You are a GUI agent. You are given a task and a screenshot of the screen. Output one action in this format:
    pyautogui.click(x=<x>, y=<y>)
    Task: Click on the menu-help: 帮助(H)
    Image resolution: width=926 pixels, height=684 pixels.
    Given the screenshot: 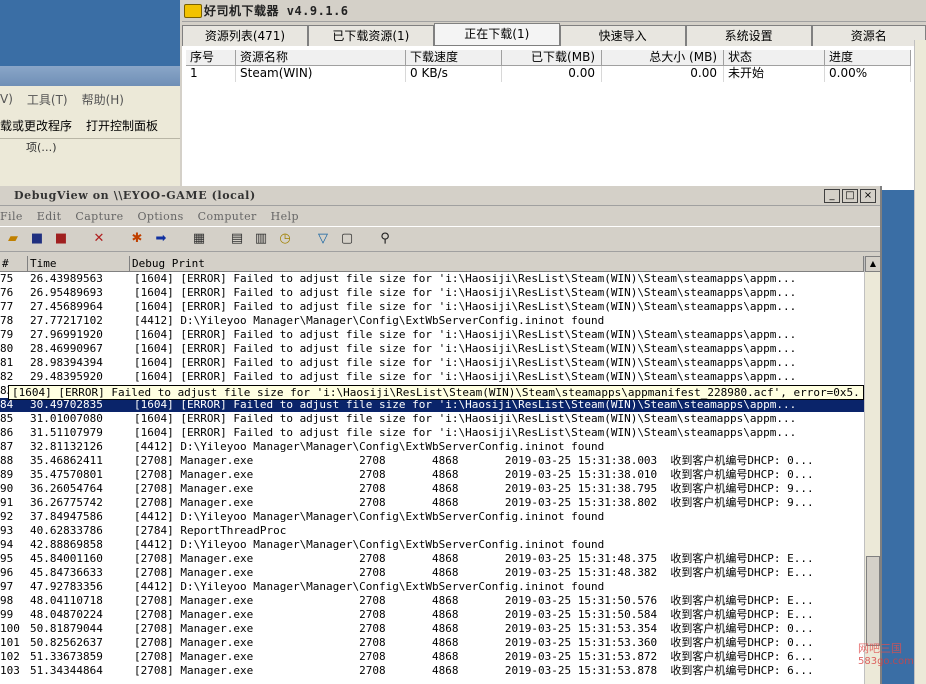 What is the action you would take?
    pyautogui.click(x=103, y=99)
    